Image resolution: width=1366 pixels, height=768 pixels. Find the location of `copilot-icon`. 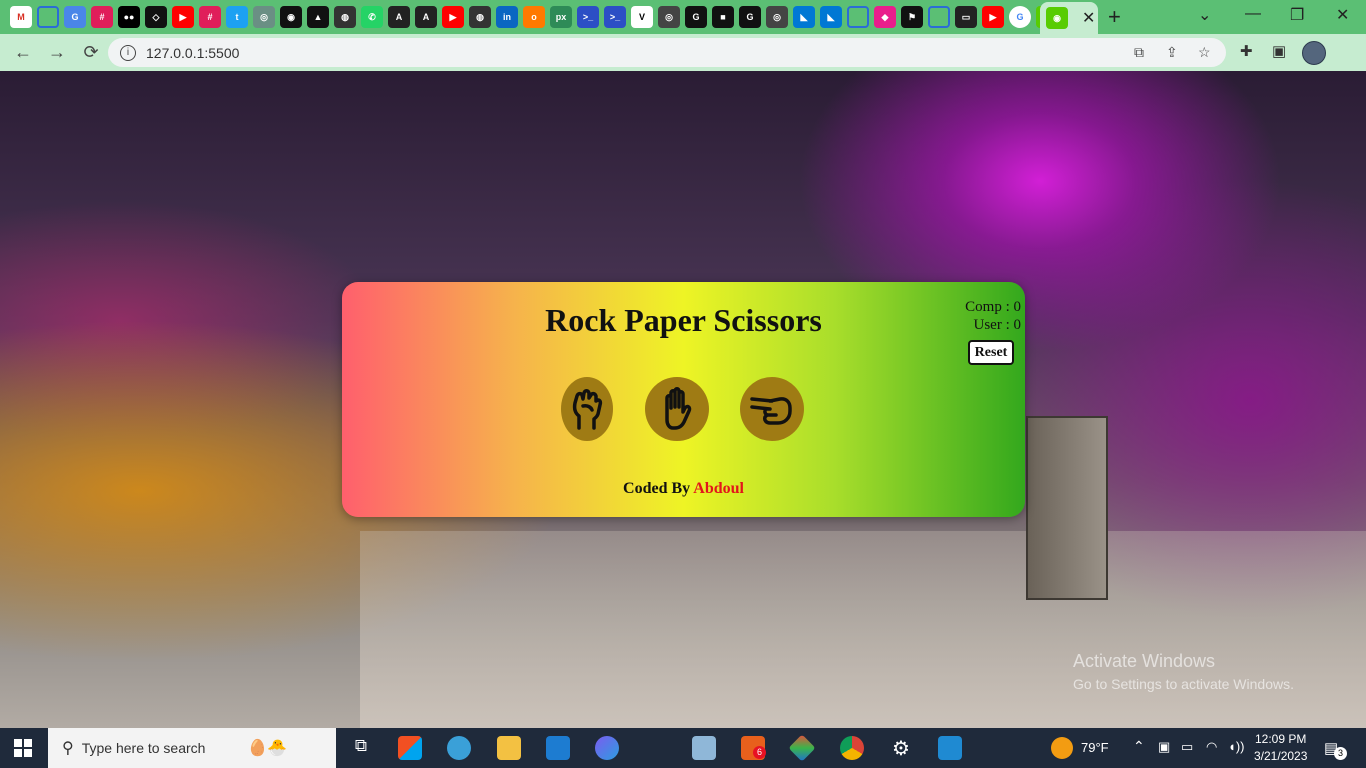

copilot-icon is located at coordinates (607, 748).